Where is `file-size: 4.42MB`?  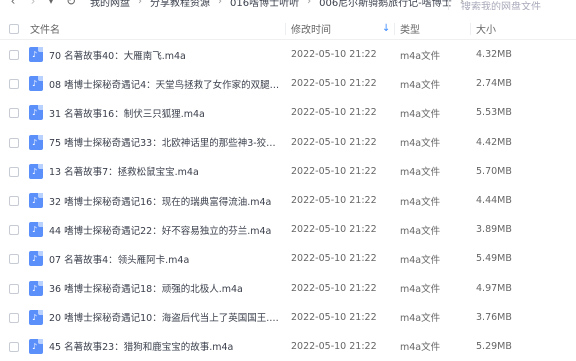
file-size: 4.42MB is located at coordinates (494, 142).